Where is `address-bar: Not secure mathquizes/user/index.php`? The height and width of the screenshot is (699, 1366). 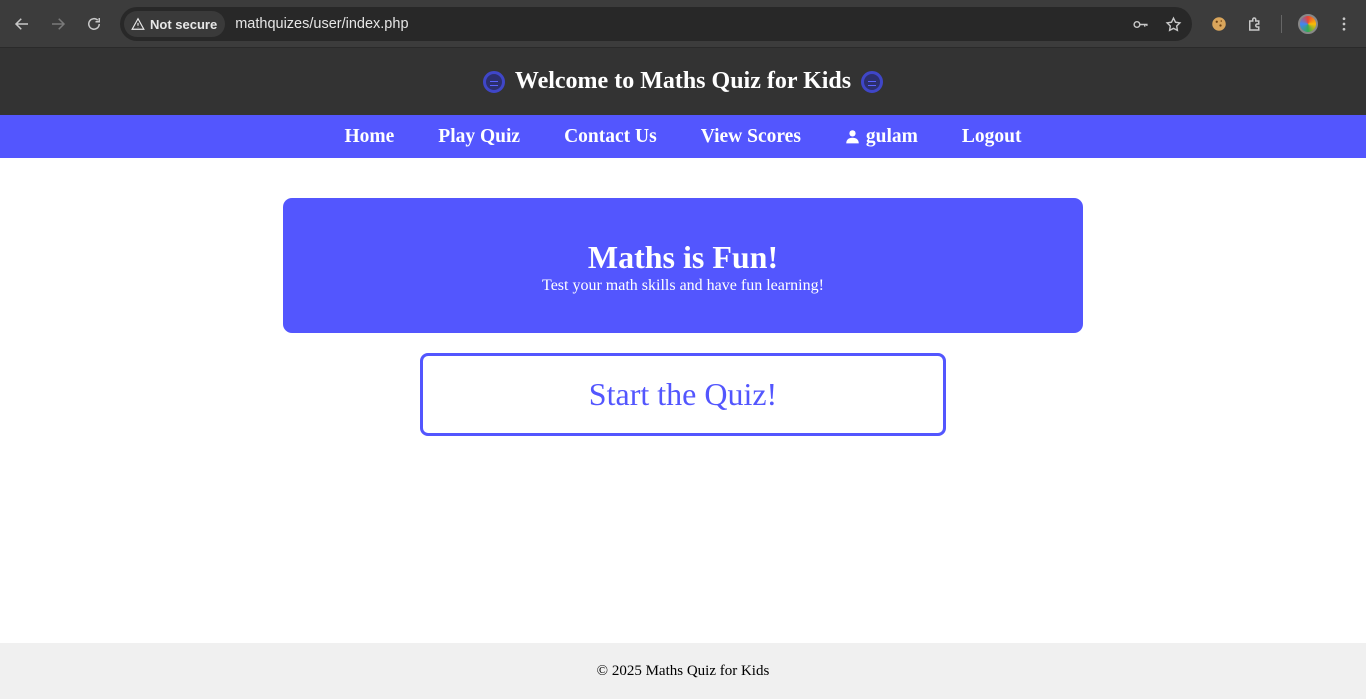 address-bar: Not secure mathquizes/user/index.php is located at coordinates (656, 24).